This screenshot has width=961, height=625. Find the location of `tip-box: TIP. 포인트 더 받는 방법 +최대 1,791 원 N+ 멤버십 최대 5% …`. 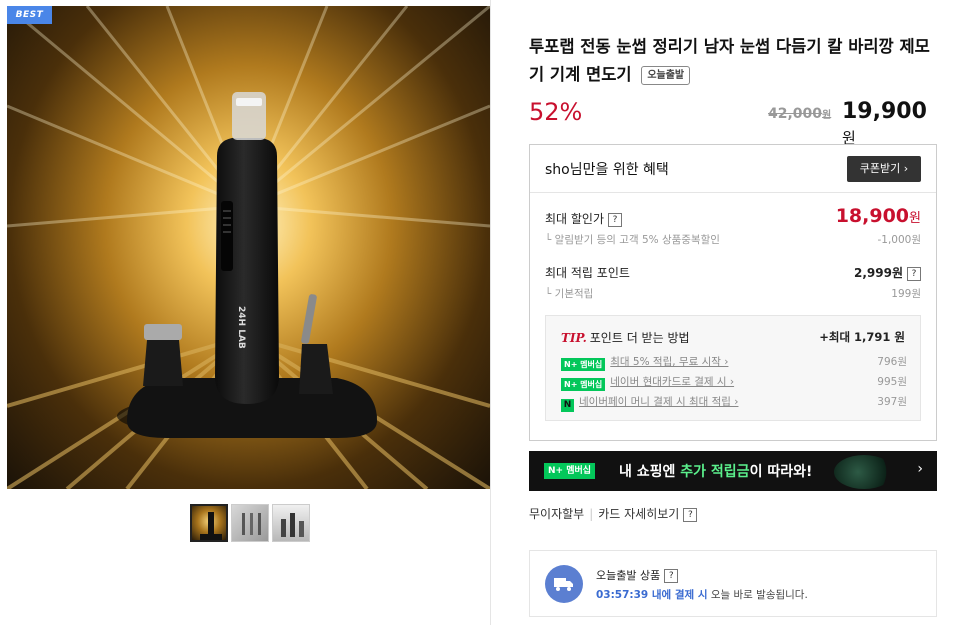

tip-box: TIP. 포인트 더 받는 방법 +최대 1,791 원 N+ 멤버십 최대 5% … is located at coordinates (733, 368).